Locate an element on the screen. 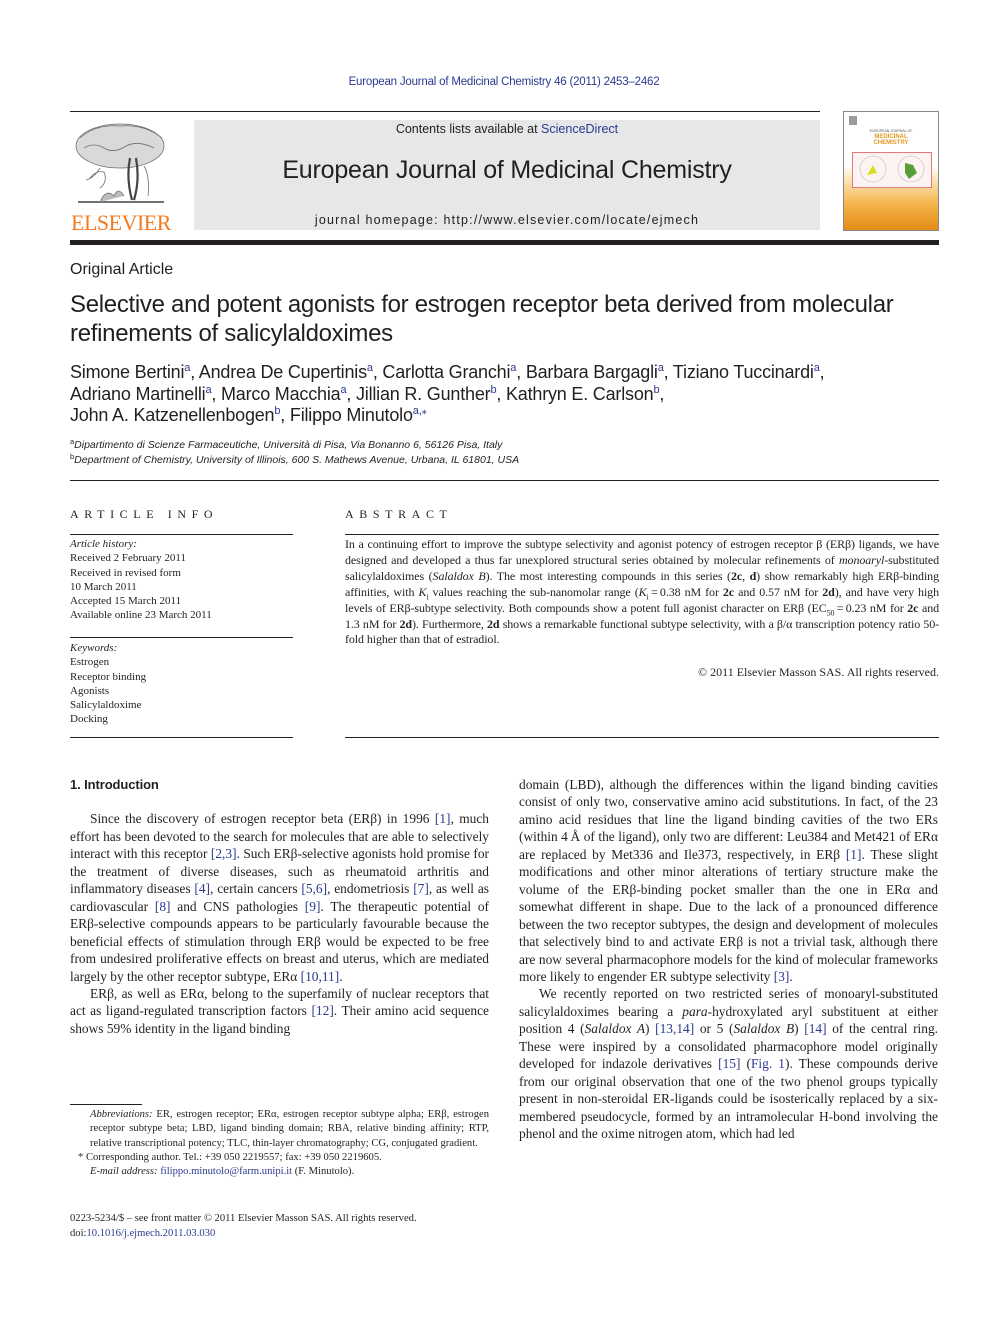 This screenshot has height=1323, width=992. citation-link: [8] is located at coordinates (163, 906).